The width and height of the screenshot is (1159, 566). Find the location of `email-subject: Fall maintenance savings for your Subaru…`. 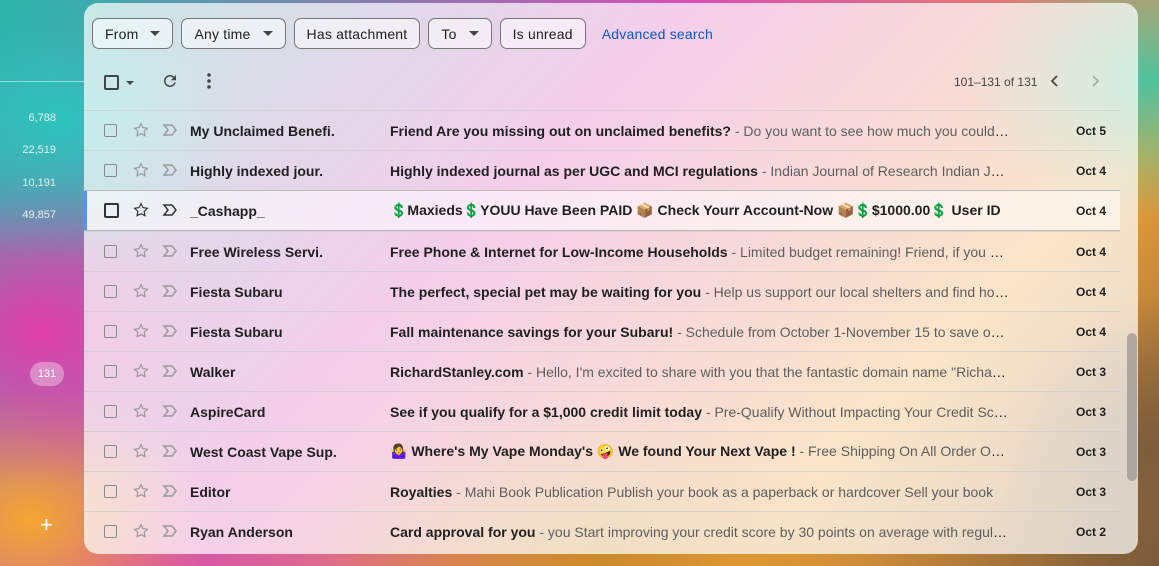

email-subject: Fall maintenance savings for your Subaru… is located at coordinates (532, 331).